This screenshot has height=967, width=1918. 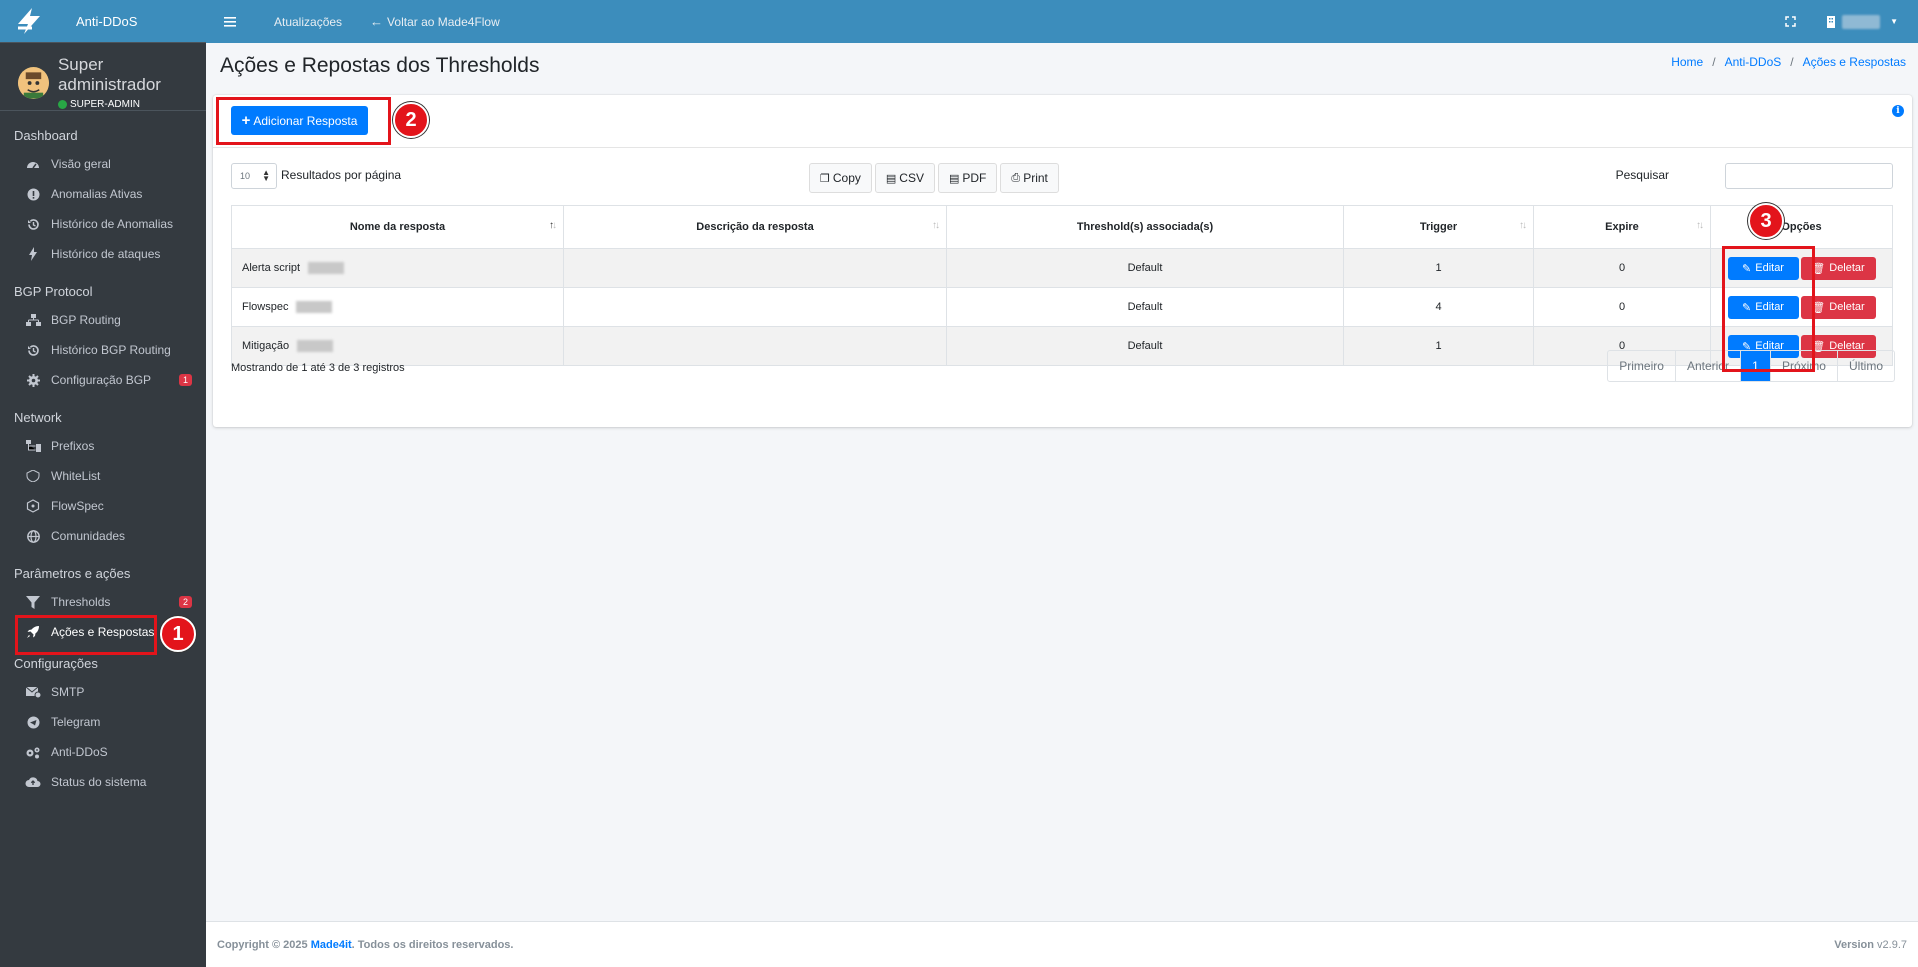 What do you see at coordinates (397, 268) in the screenshot?
I see `cell-name: Alerta script` at bounding box center [397, 268].